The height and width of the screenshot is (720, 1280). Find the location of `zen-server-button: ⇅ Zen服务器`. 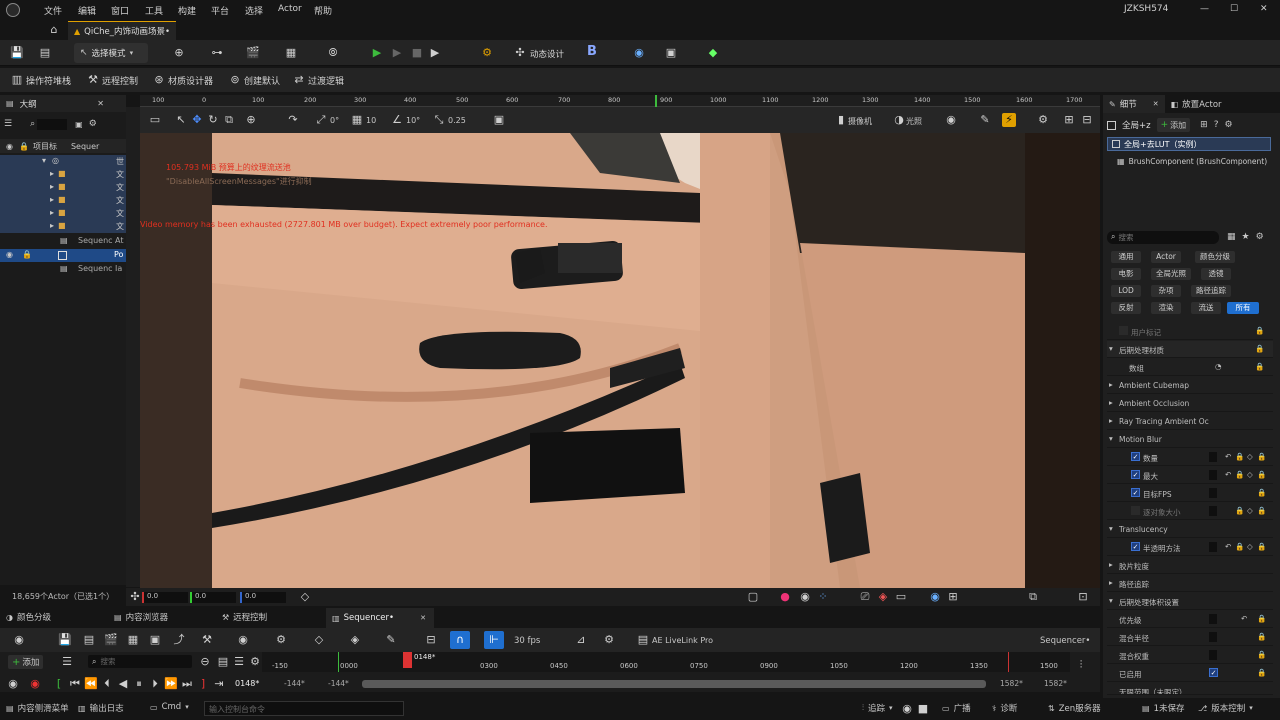

zen-server-button: ⇅ Zen服务器 is located at coordinates (1074, 708).